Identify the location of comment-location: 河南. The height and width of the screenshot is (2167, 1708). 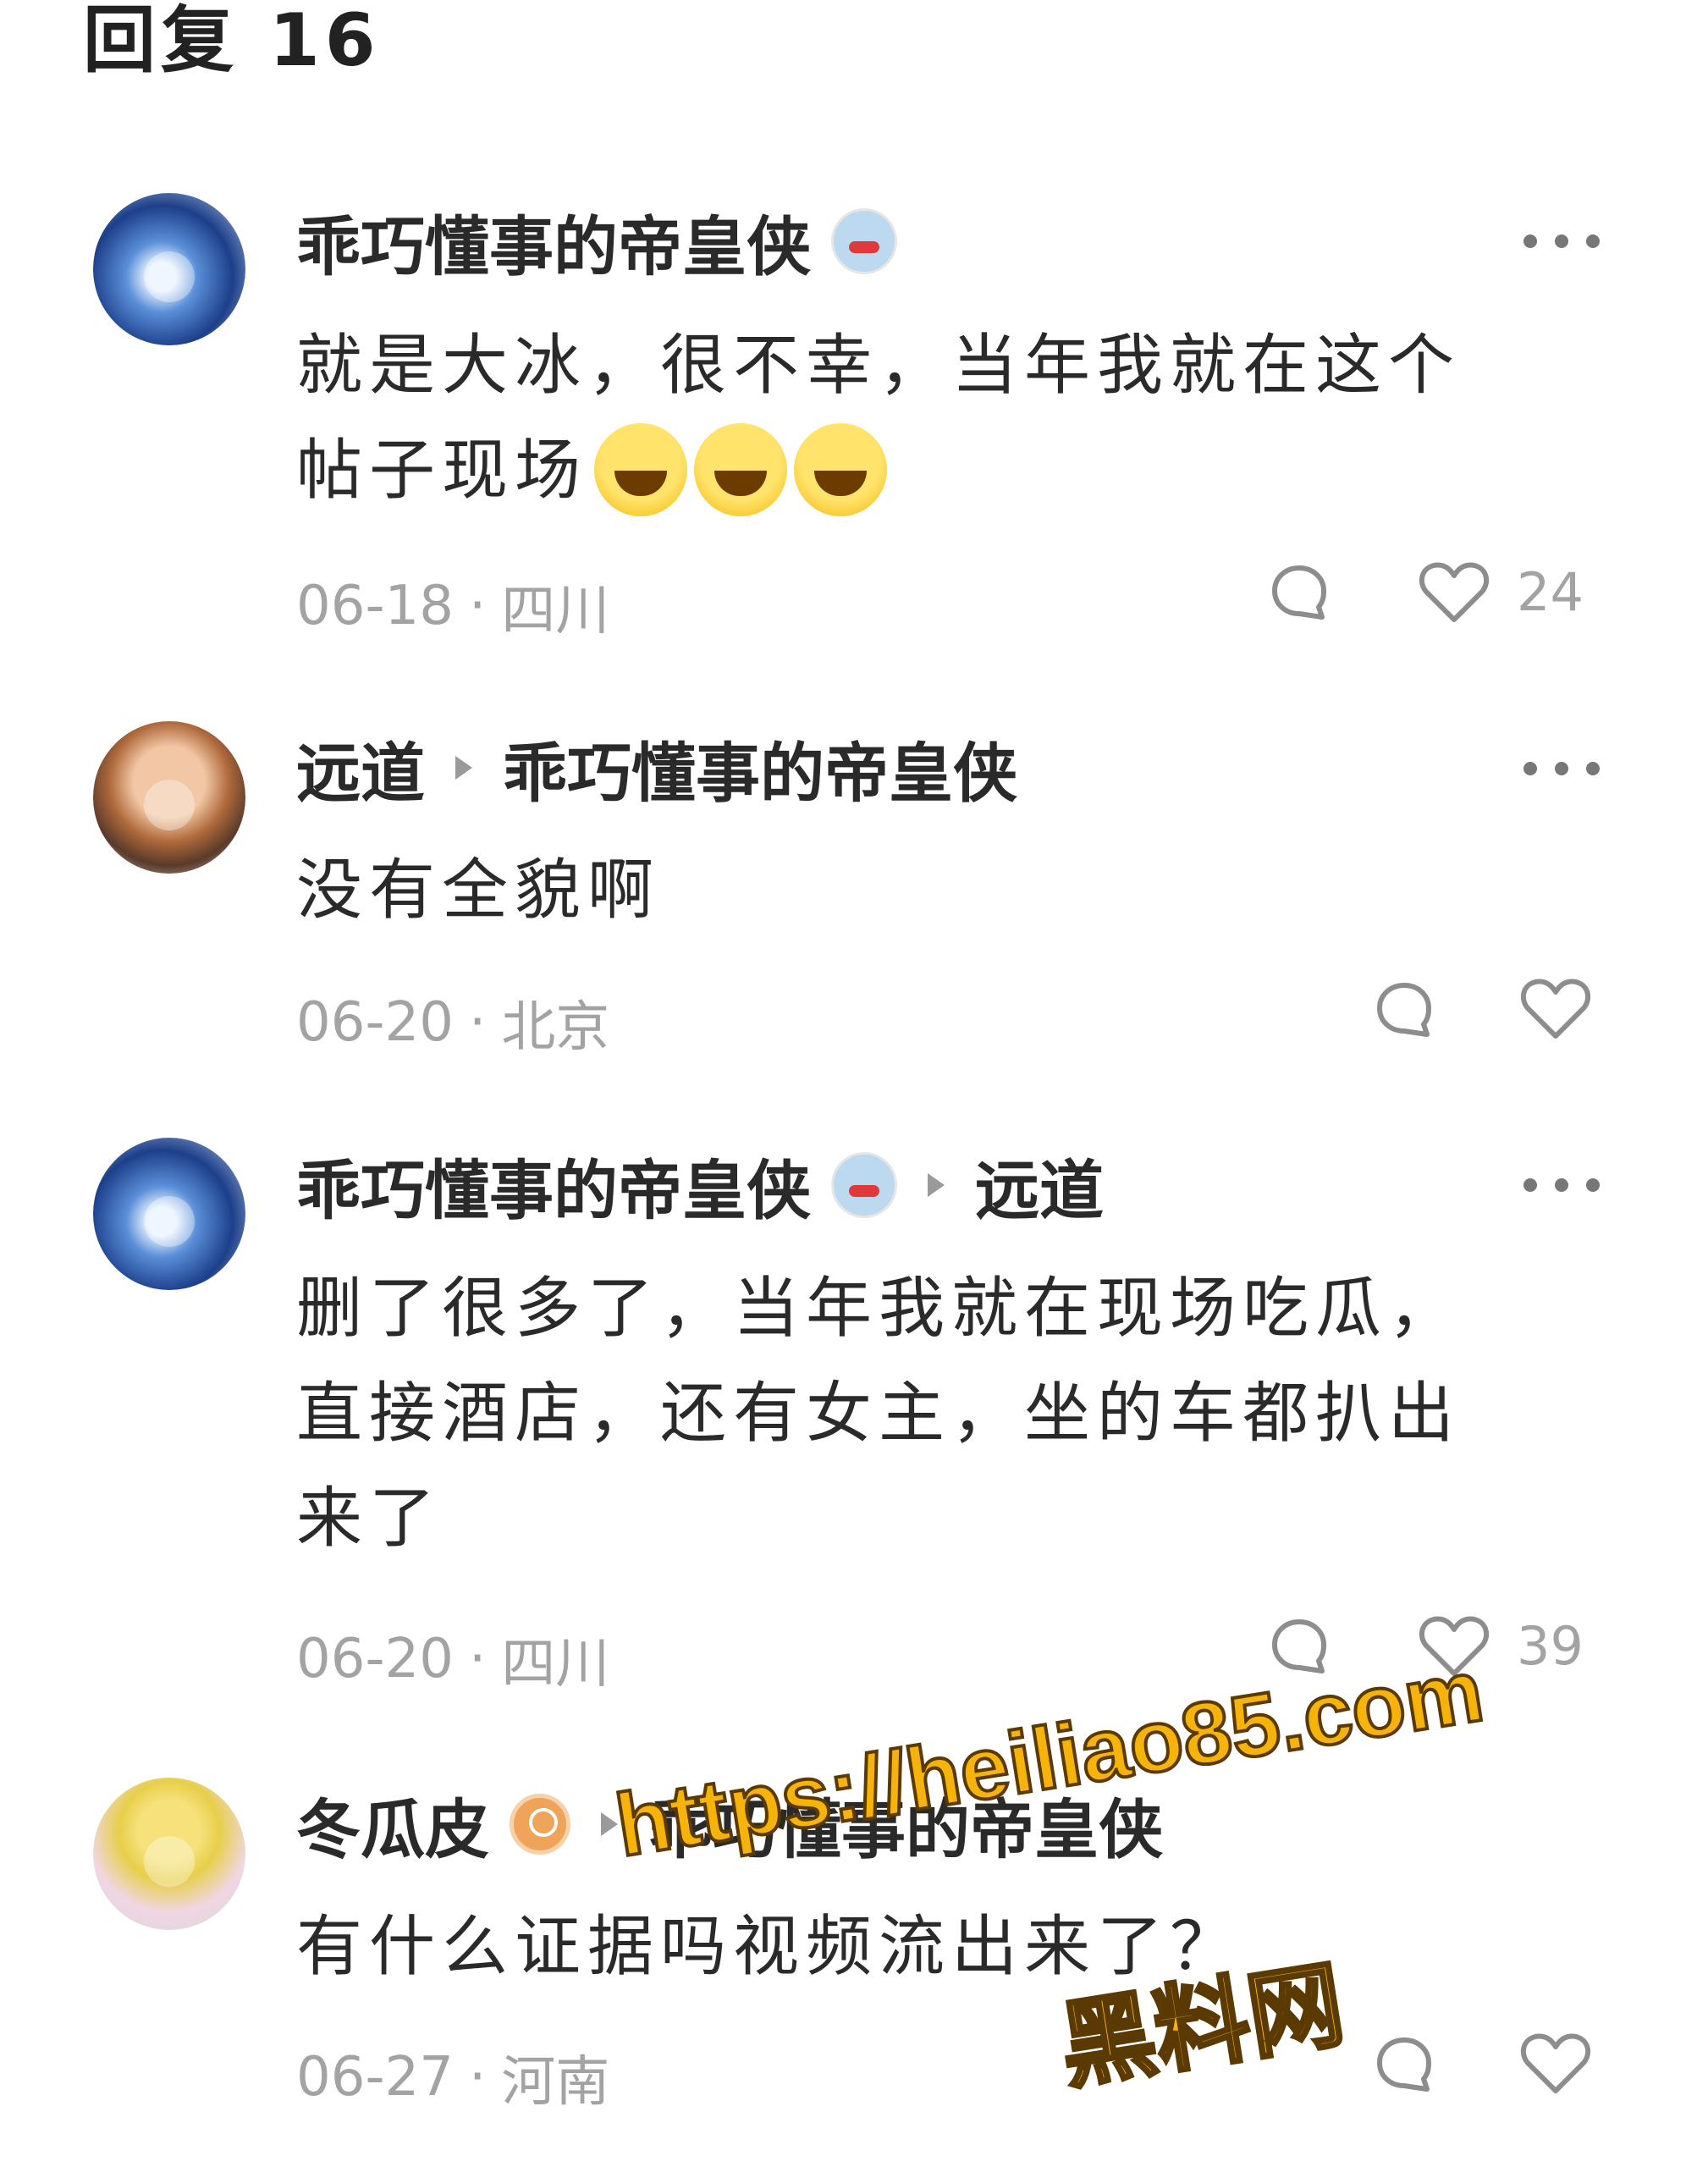
(555, 2082).